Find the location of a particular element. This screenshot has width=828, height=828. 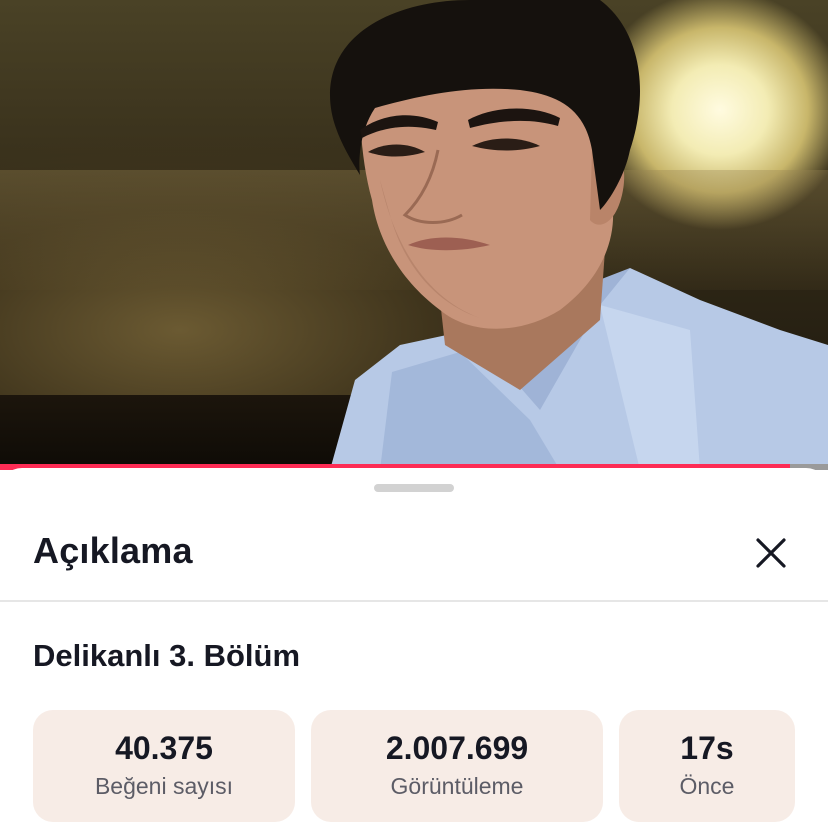

close-button is located at coordinates (771, 553).